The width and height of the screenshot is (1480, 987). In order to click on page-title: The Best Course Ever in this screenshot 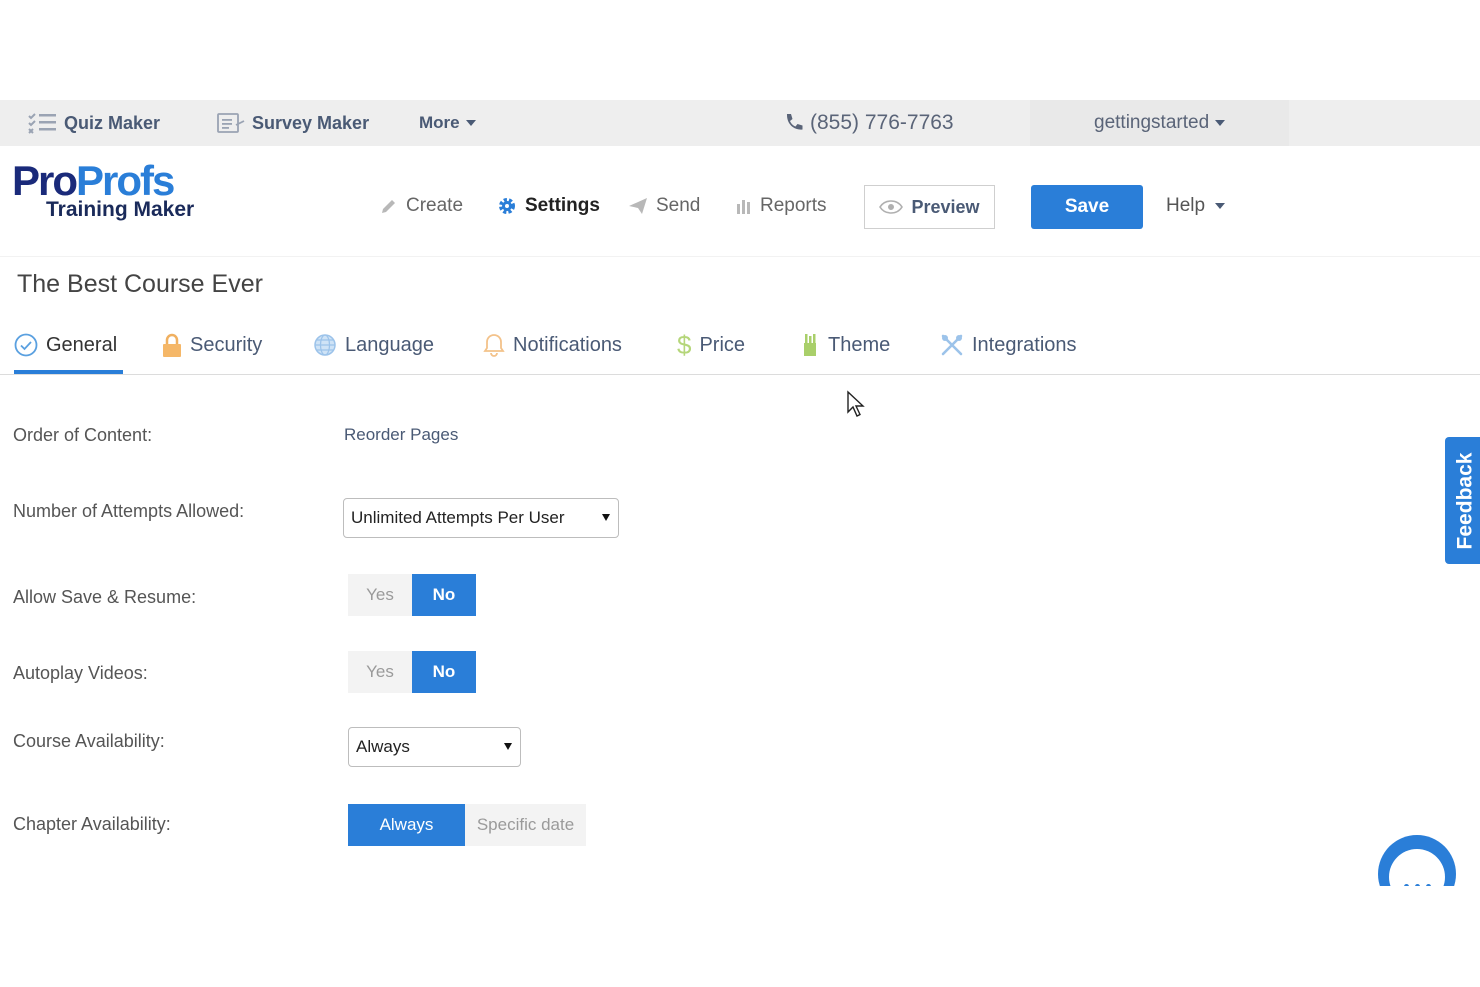, I will do `click(140, 284)`.